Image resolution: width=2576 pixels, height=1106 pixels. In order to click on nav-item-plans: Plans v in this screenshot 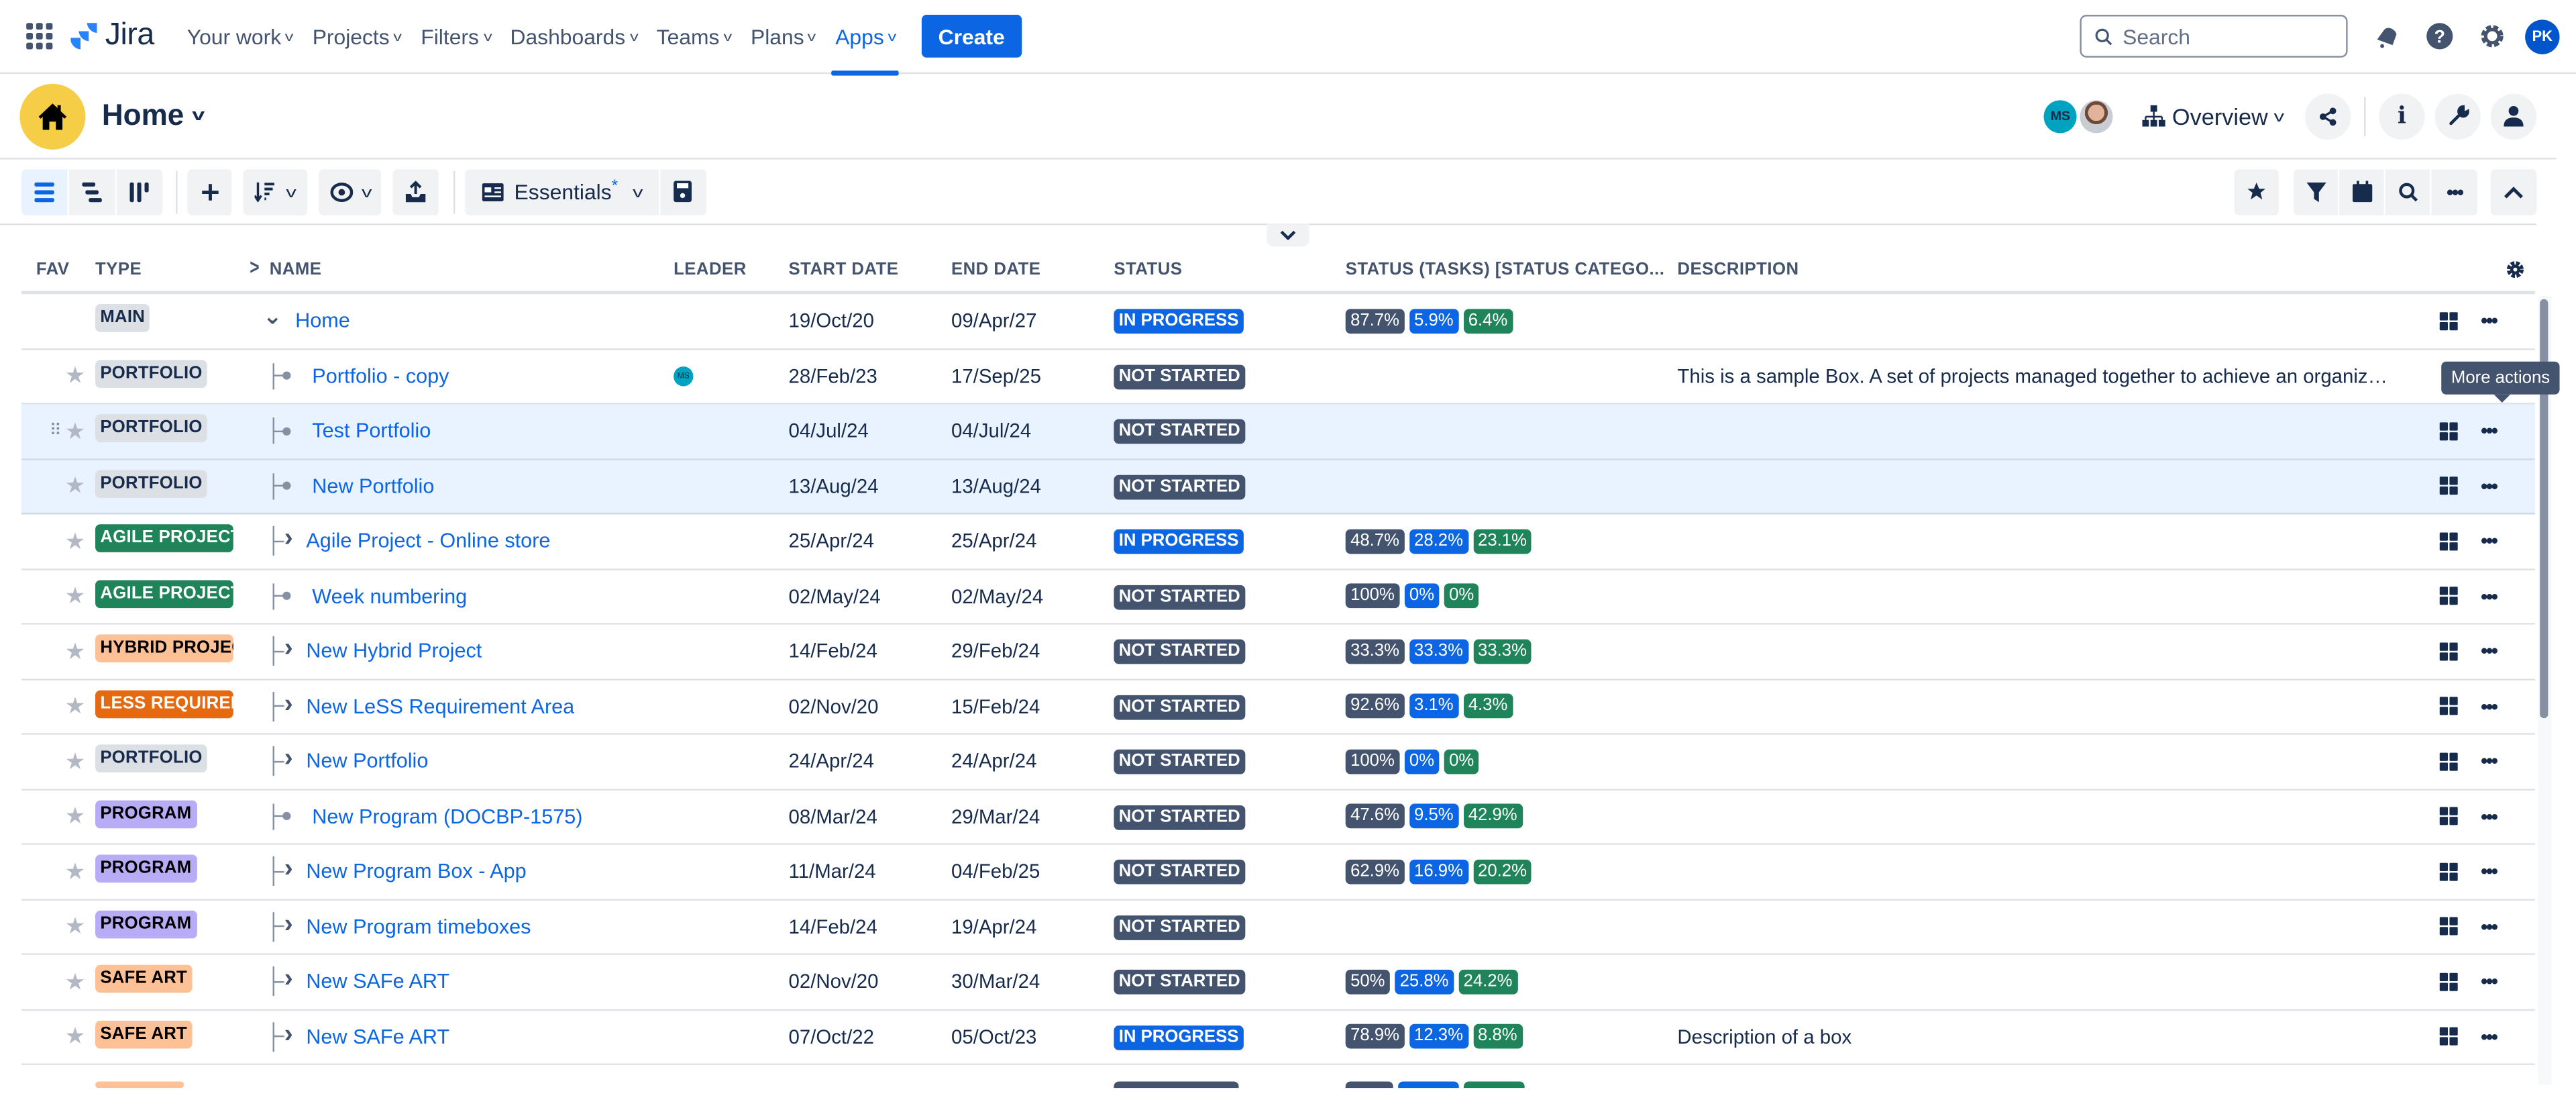, I will do `click(783, 36)`.